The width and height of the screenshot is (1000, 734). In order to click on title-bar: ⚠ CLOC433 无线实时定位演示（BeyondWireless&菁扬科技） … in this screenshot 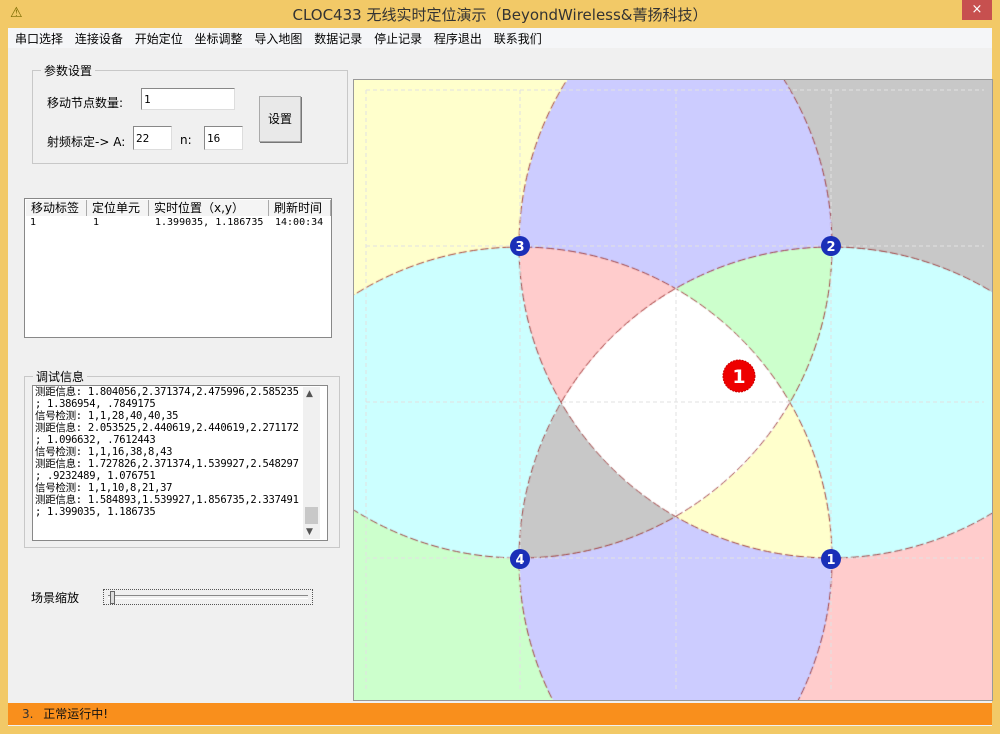, I will do `click(500, 14)`.